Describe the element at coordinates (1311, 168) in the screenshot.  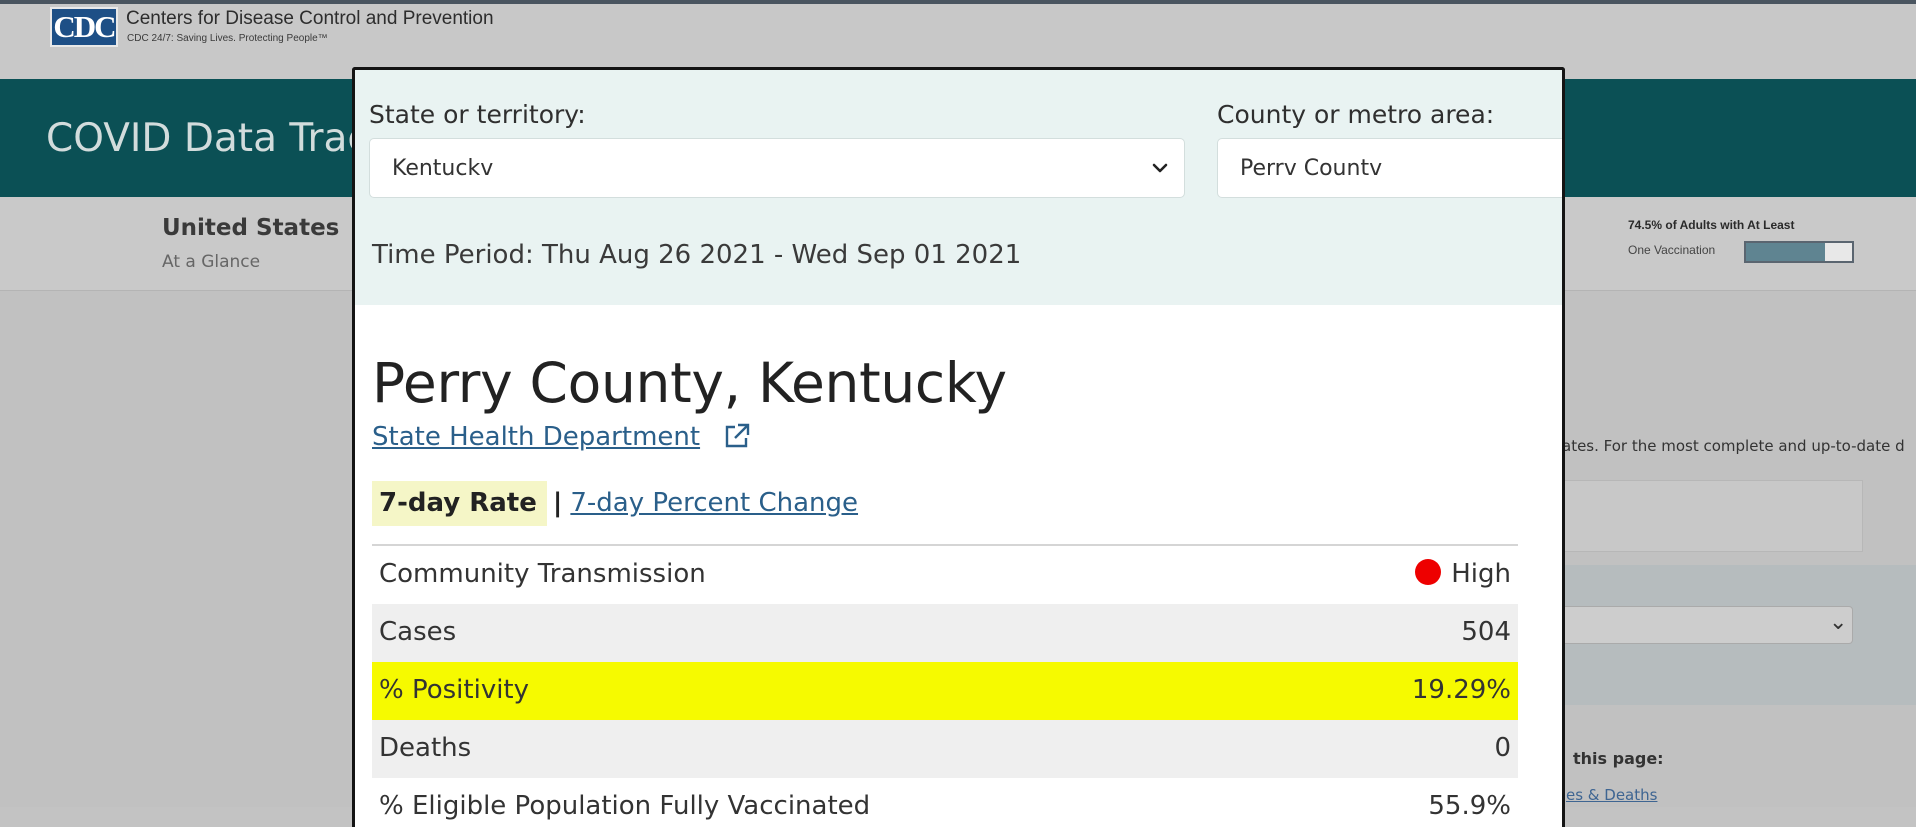
I see `county-select-value: Perrv Countv` at that location.